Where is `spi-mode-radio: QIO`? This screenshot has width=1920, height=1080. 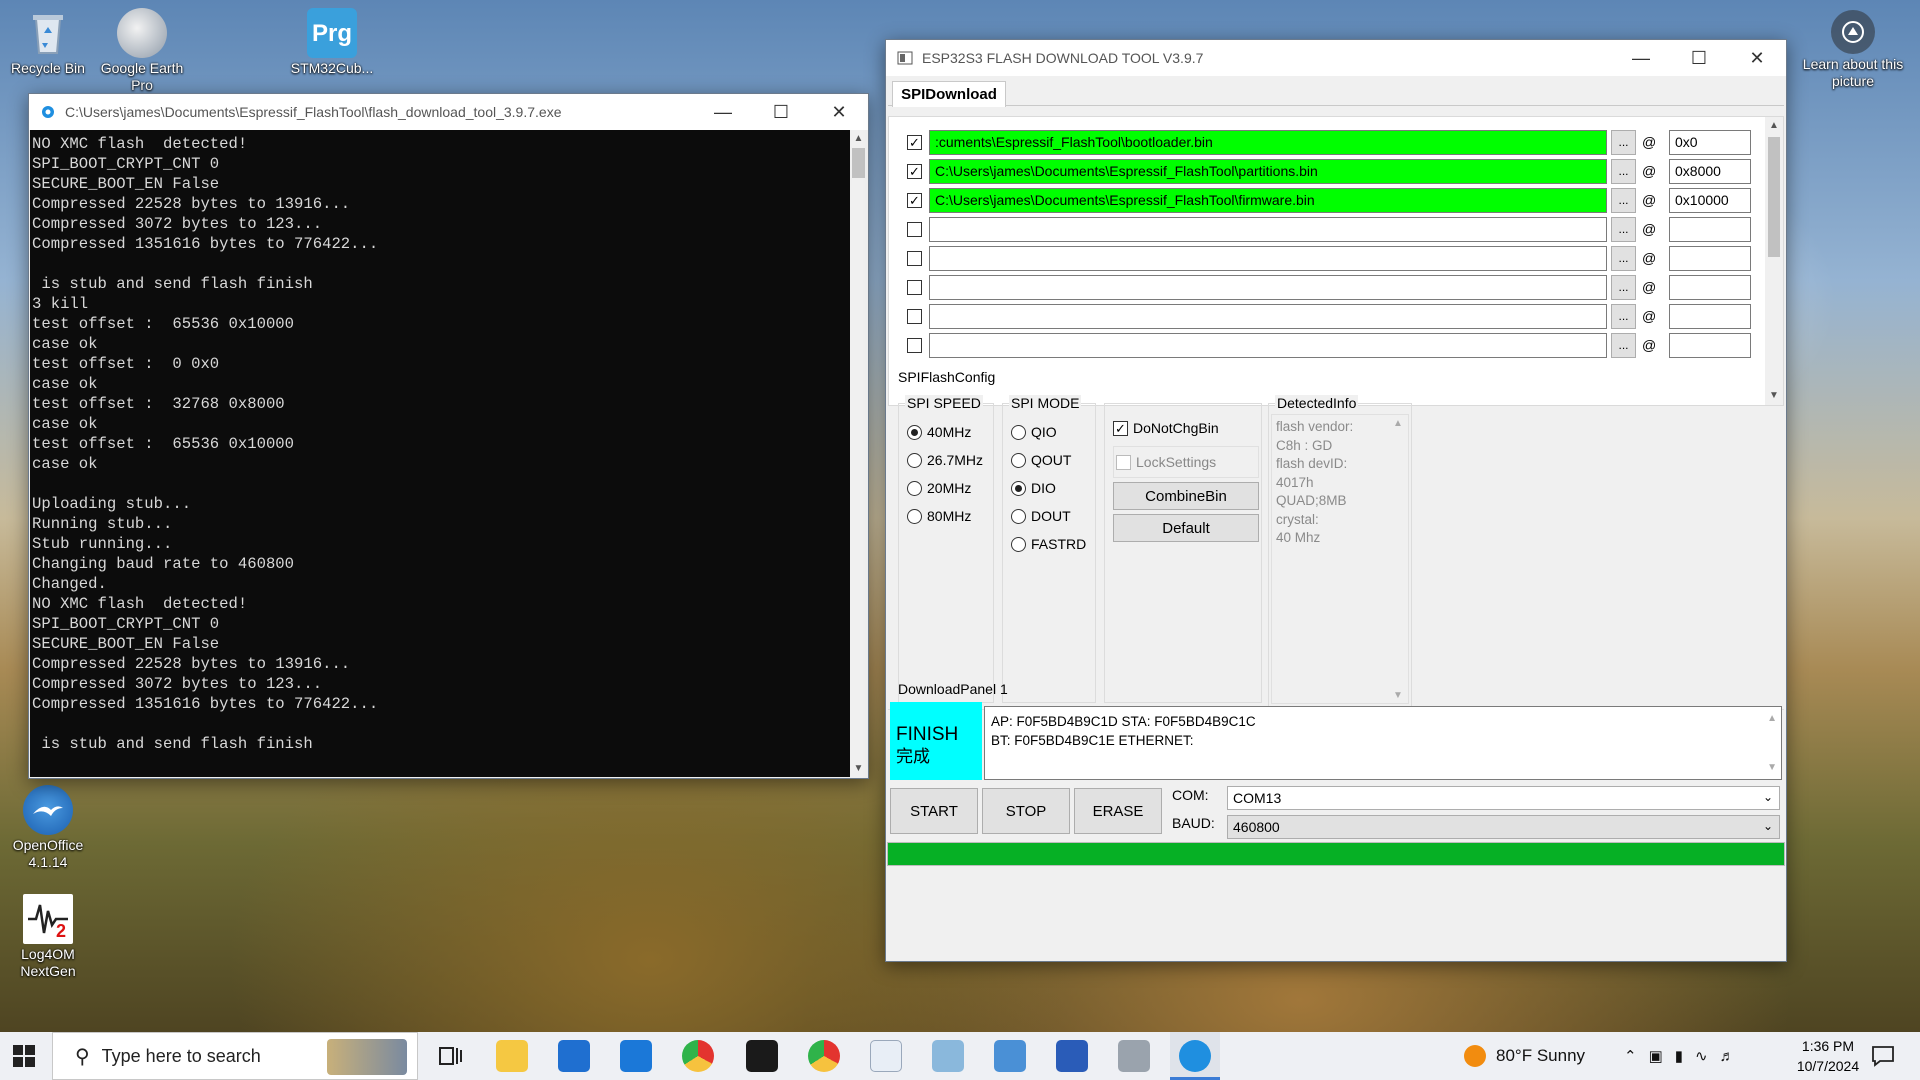 spi-mode-radio: QIO is located at coordinates (1034, 432).